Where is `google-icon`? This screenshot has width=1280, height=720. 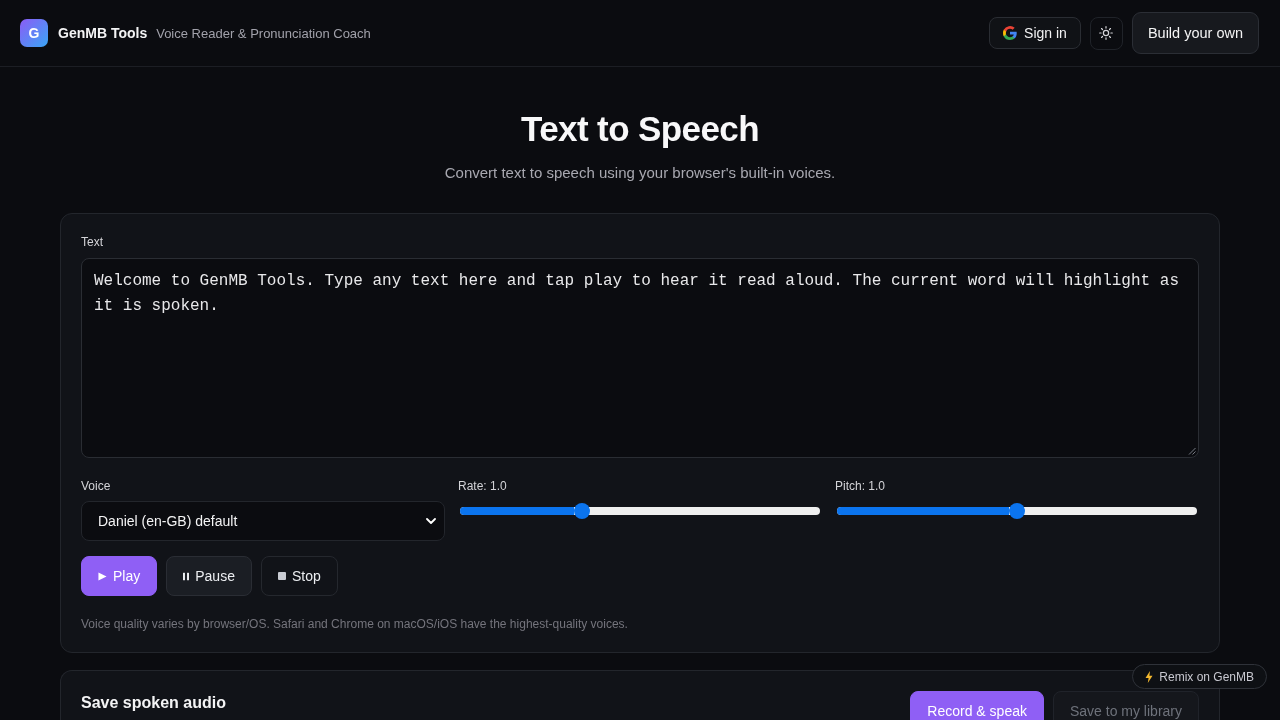
google-icon is located at coordinates (1010, 33).